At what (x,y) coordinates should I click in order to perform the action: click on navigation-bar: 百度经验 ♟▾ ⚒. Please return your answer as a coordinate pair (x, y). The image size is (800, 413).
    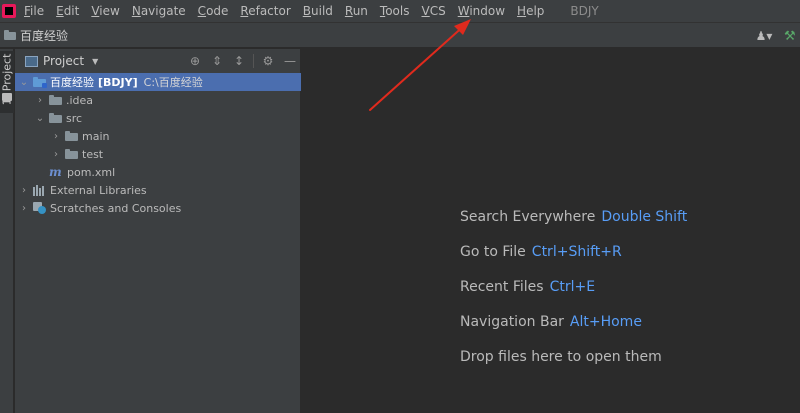
    Looking at the image, I should click on (400, 35).